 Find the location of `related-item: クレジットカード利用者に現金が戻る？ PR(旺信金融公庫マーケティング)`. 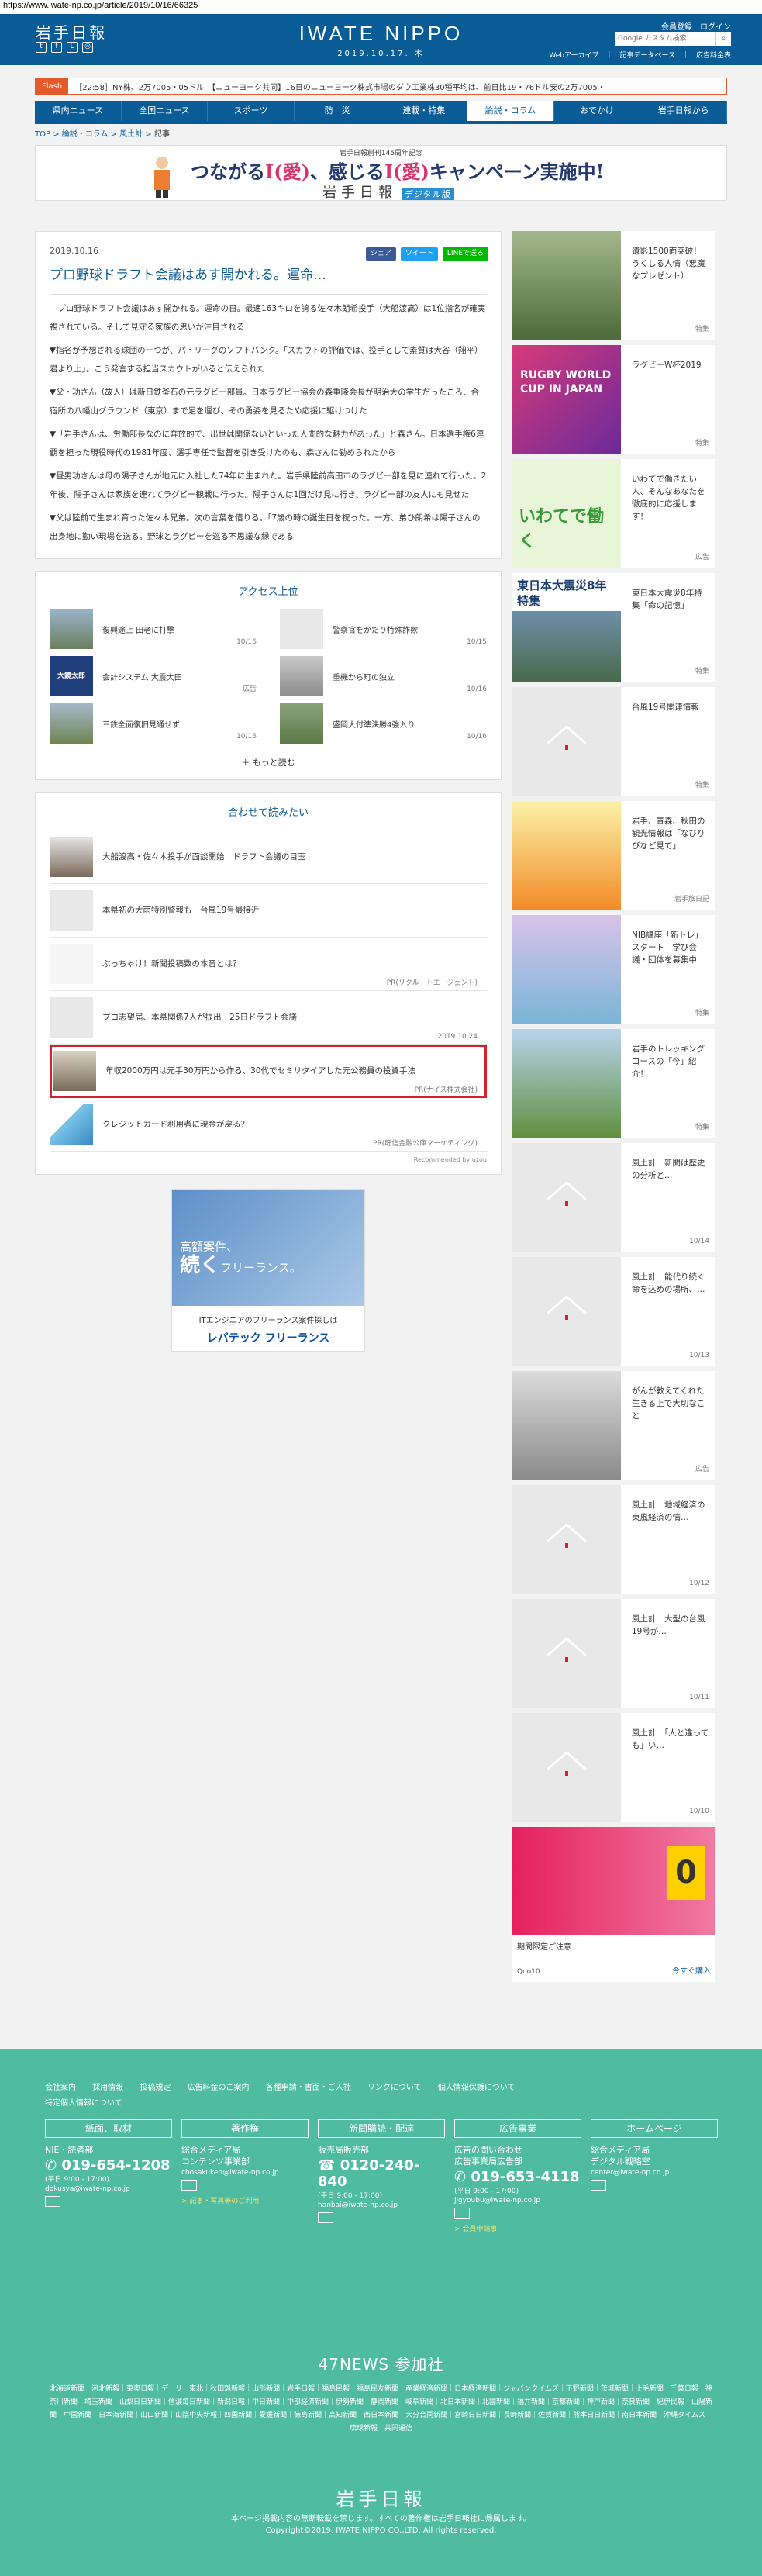

related-item: クレジットカード利用者に現金が戻る？ PR(旺信金融公庫マーケティング) is located at coordinates (268, 1125).